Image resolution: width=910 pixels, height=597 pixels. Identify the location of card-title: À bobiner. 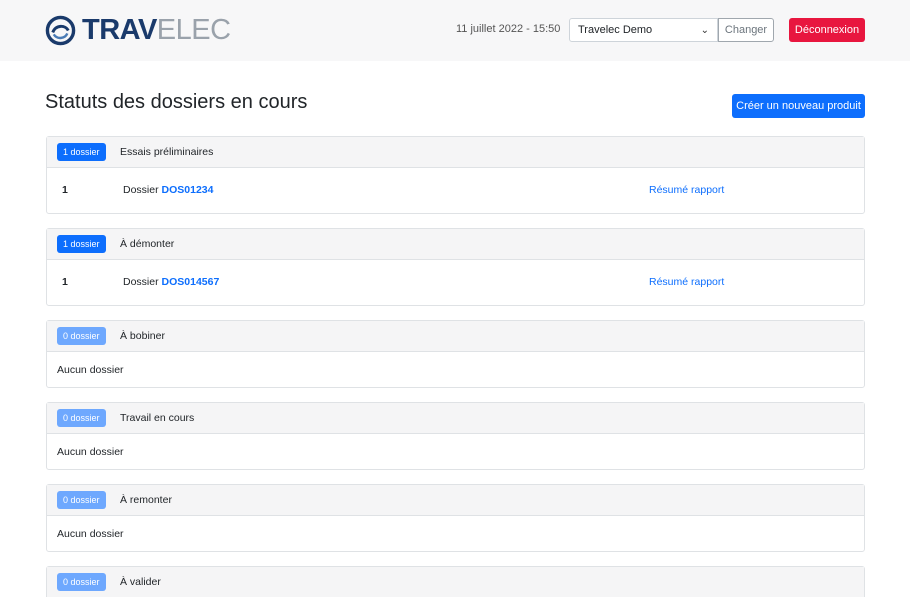
(142, 336).